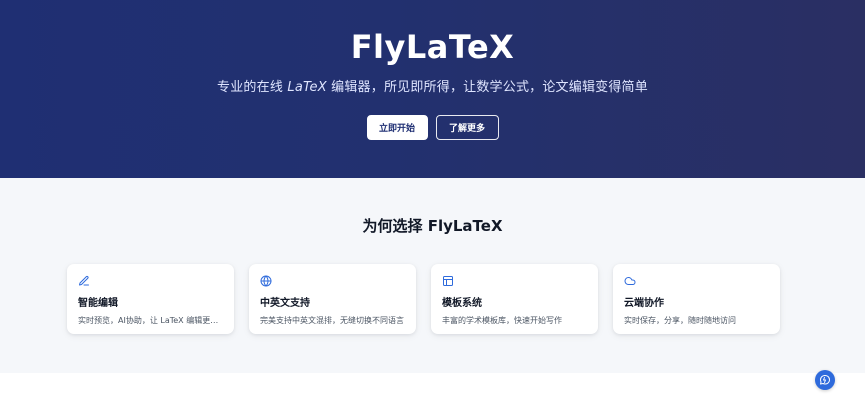 Image resolution: width=865 pixels, height=401 pixels. What do you see at coordinates (696, 299) in the screenshot?
I see `feature-card: 云端协作 实时保存，分享，随时随地访问` at bounding box center [696, 299].